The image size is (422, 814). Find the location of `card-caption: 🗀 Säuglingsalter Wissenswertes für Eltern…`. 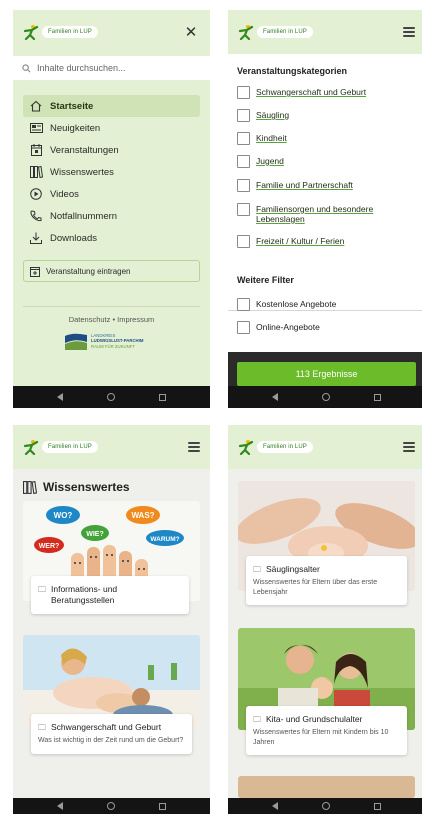

card-caption: 🗀 Säuglingsalter Wissenswertes für Eltern… is located at coordinates (326, 580).